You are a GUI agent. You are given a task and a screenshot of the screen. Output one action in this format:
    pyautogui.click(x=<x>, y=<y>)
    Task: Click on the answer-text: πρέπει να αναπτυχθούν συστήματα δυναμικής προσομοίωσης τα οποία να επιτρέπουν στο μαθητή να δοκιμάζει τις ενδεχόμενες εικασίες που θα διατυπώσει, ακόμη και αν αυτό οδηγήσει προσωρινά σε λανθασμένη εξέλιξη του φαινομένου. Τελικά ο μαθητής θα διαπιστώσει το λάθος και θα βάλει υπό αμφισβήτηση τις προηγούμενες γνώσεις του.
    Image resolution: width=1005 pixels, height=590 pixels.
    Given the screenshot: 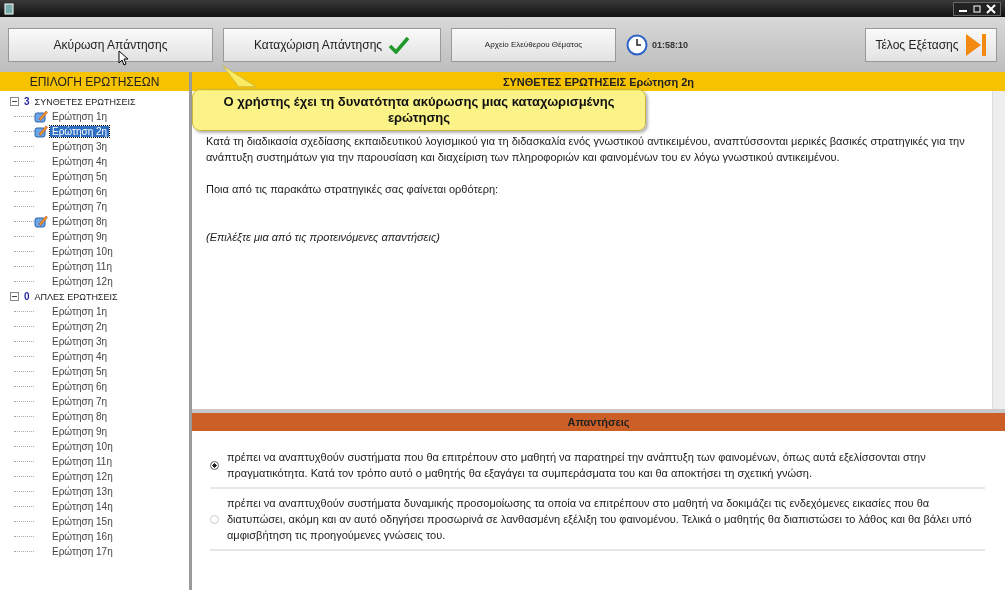 What is the action you would take?
    pyautogui.click(x=606, y=519)
    